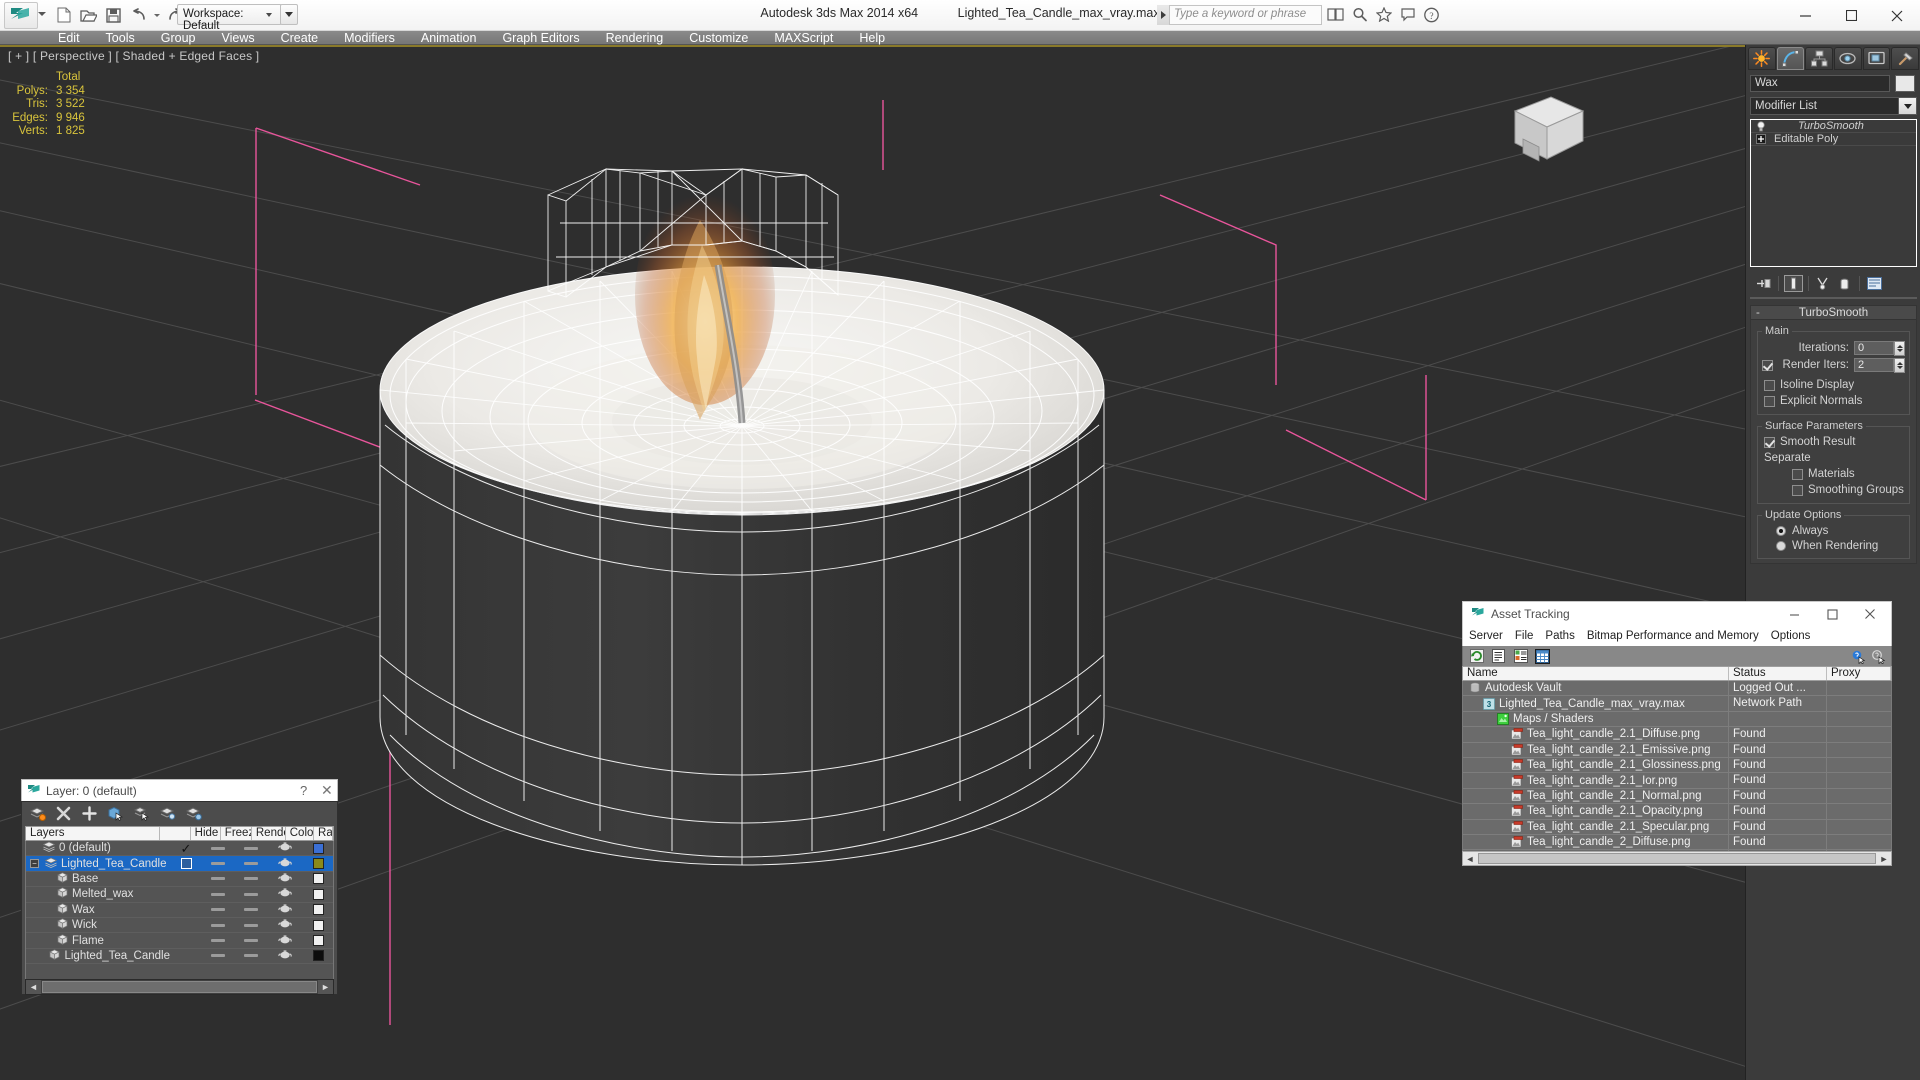 This screenshot has width=1920, height=1080. I want to click on iterations-spinner: 0, so click(1879, 348).